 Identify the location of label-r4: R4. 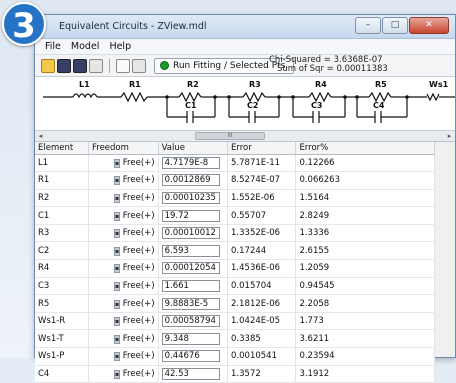
(321, 84).